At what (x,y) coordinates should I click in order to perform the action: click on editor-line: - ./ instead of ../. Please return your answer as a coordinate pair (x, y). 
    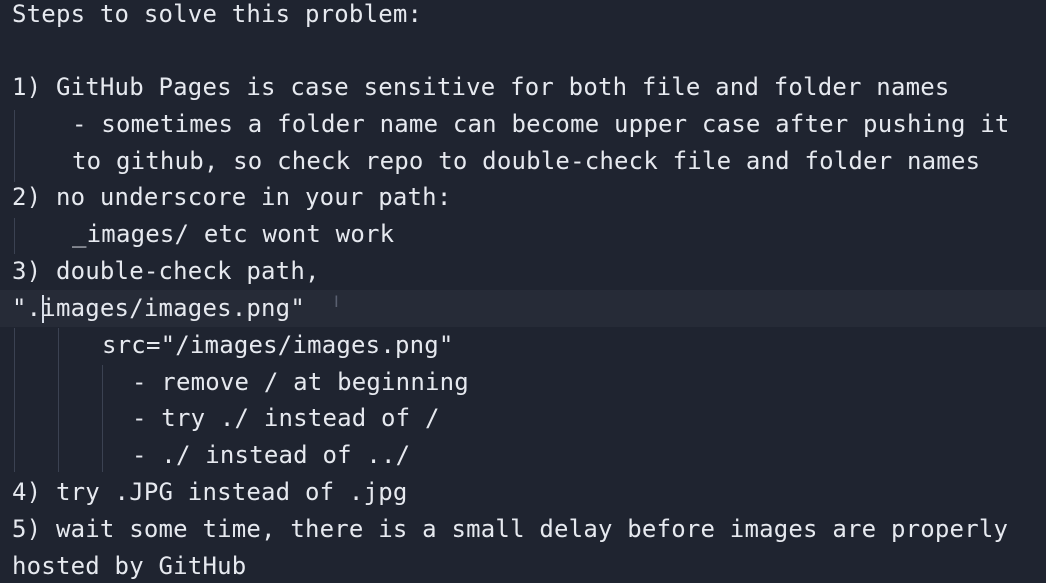
    Looking at the image, I should click on (523, 455).